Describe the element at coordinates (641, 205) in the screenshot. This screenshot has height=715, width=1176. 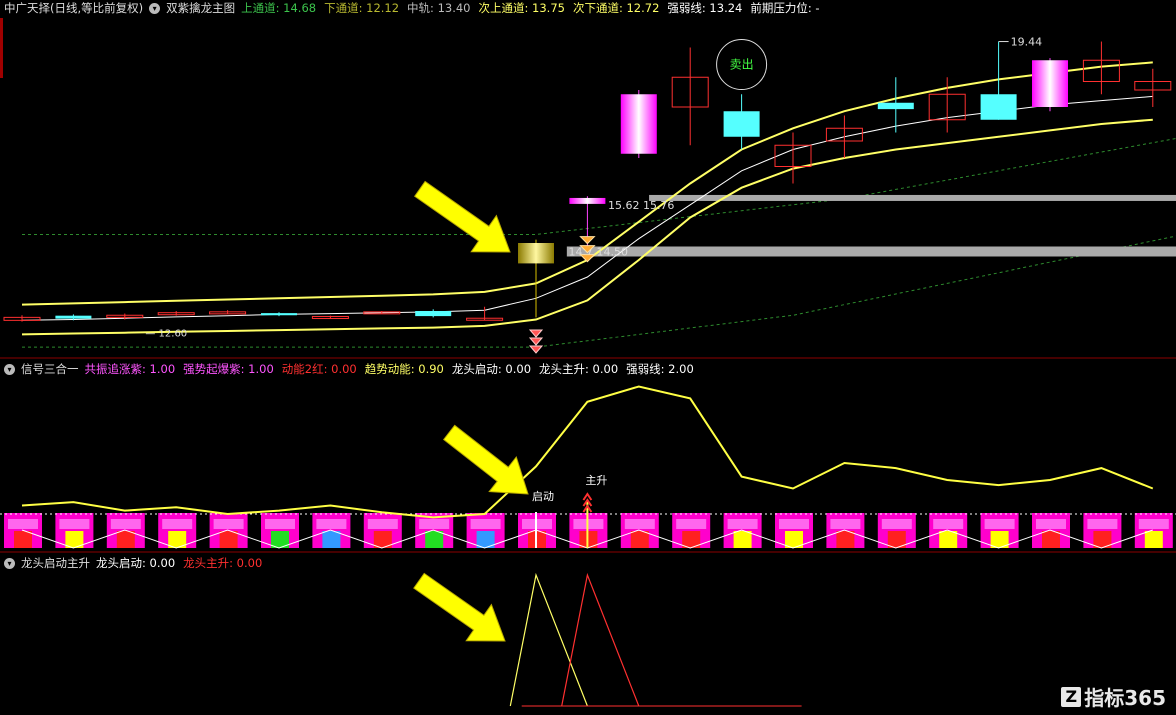
I see `price-label: 15.62 15.76` at that location.